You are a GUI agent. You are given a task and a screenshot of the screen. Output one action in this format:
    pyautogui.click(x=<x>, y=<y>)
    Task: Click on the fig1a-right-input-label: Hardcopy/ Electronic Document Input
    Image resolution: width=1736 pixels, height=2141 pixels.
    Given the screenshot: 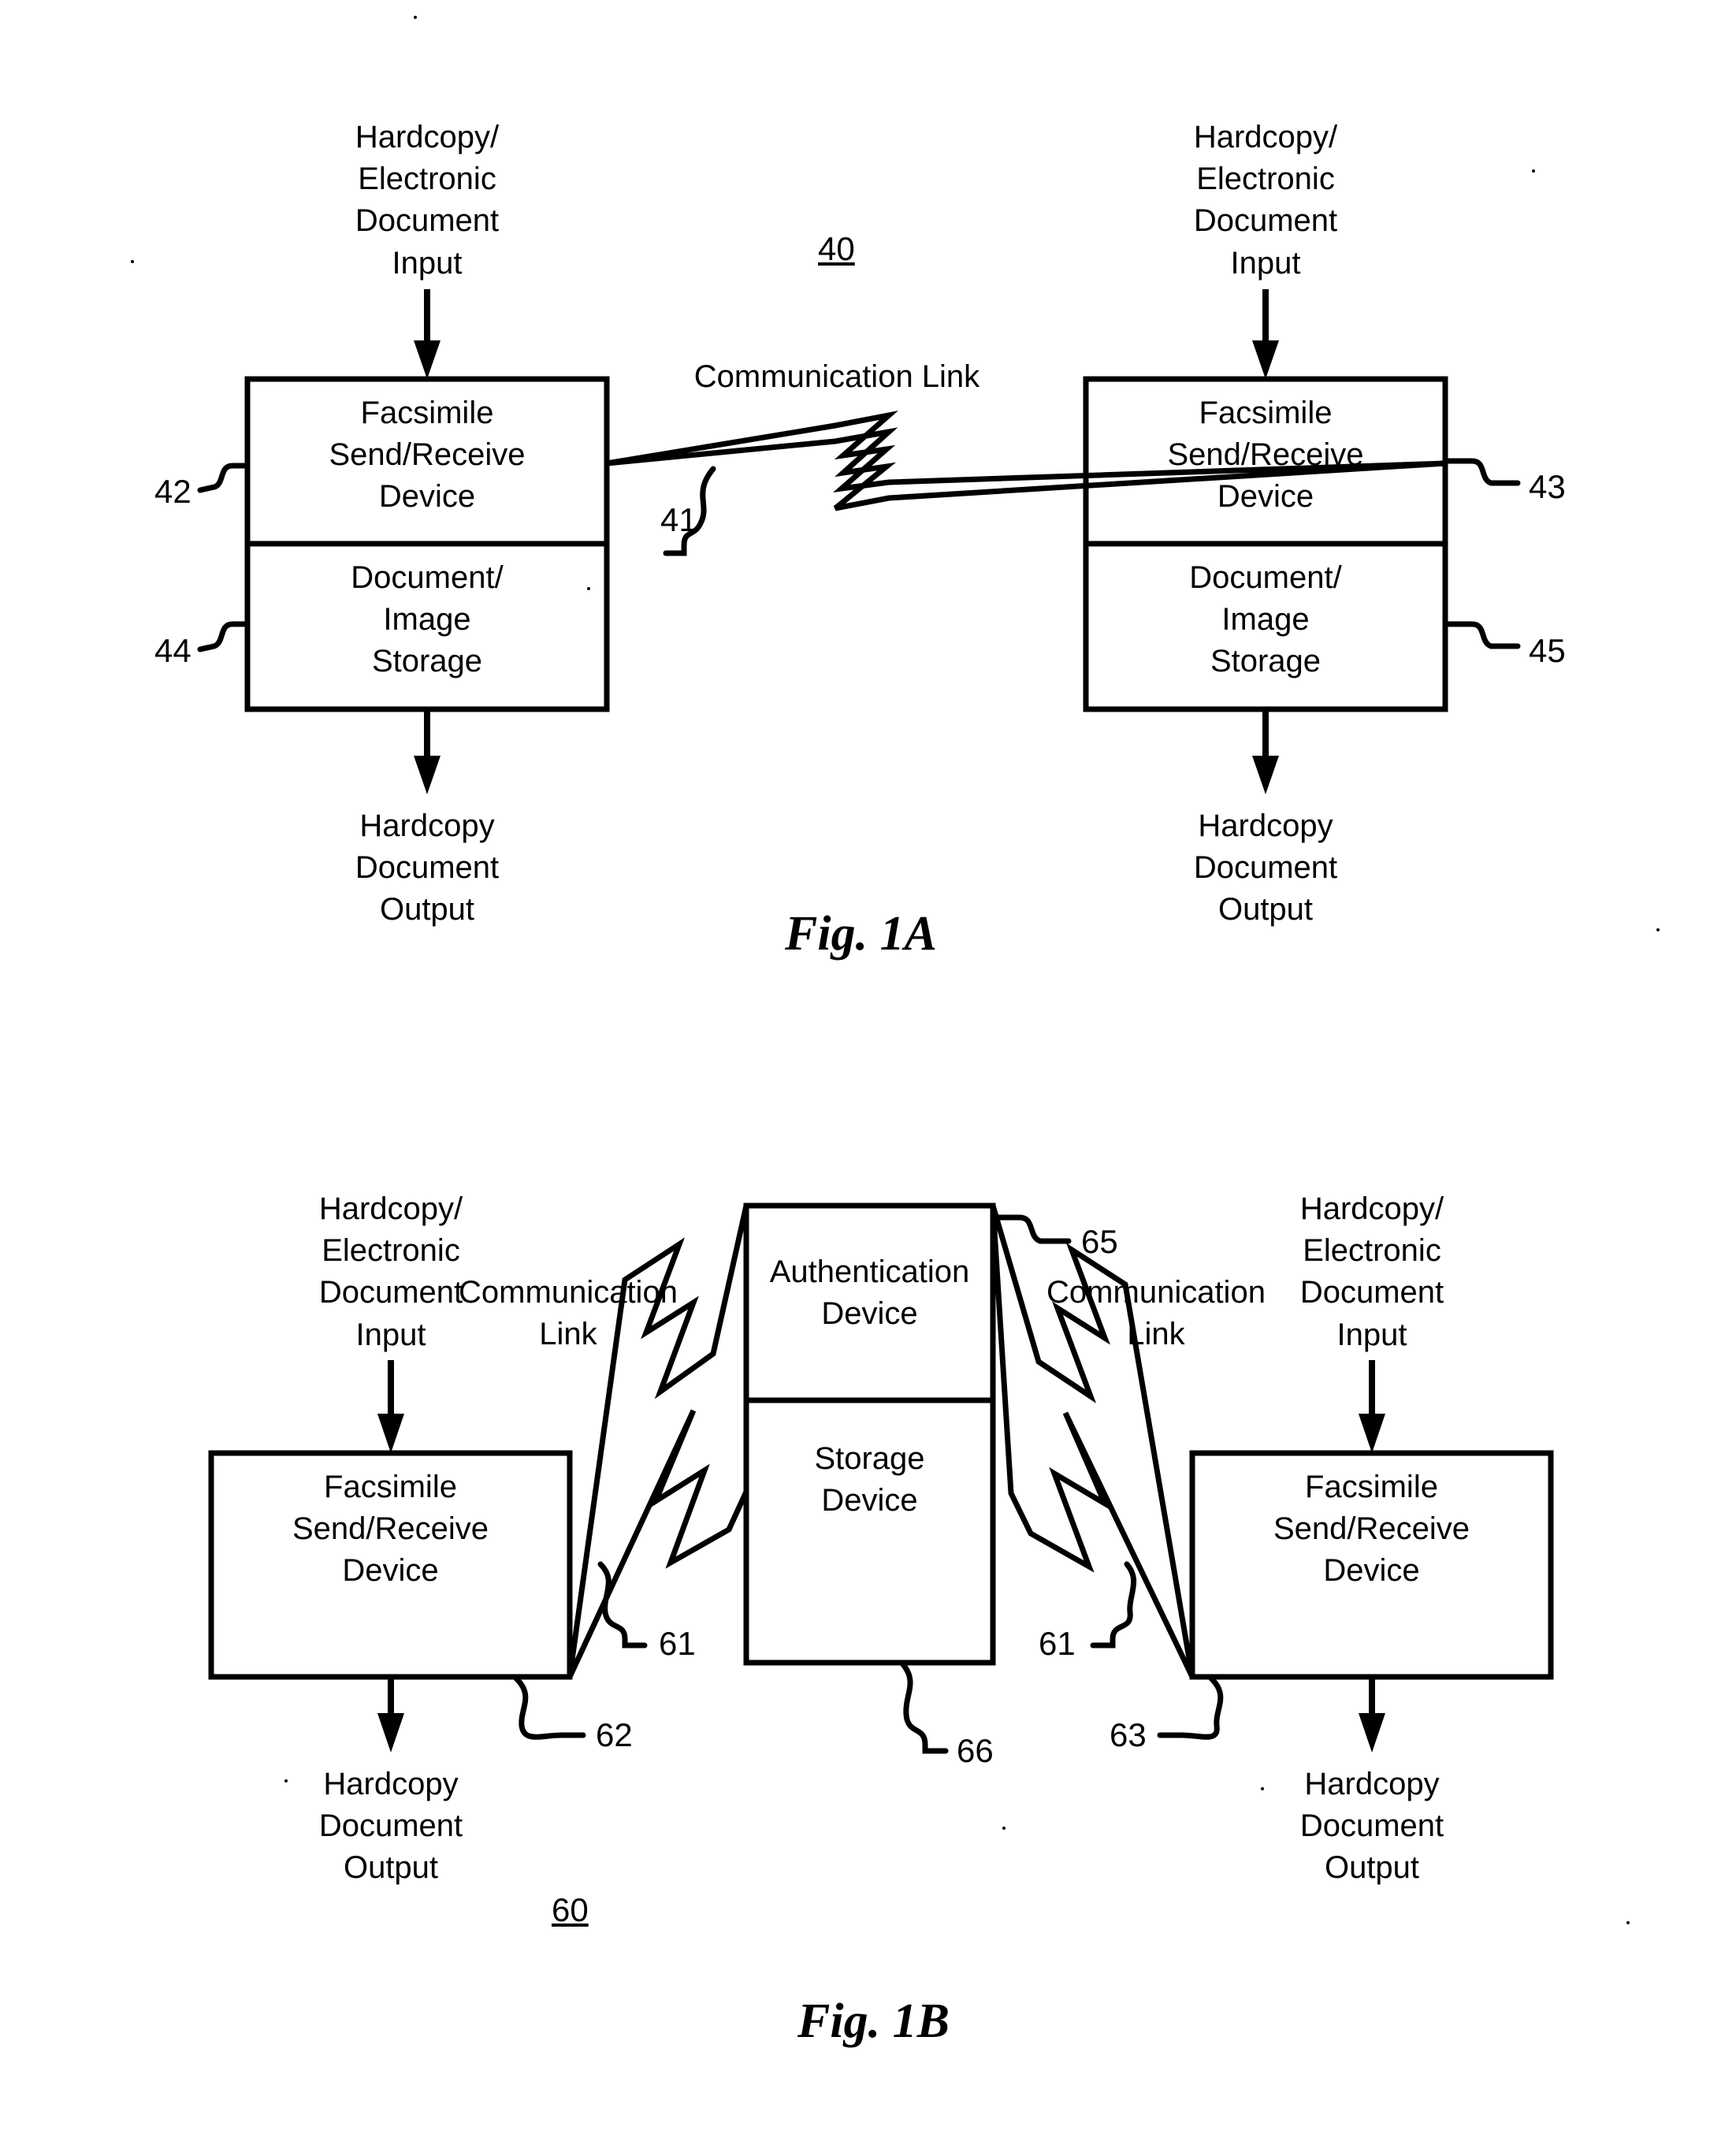 What is the action you would take?
    pyautogui.click(x=1265, y=201)
    